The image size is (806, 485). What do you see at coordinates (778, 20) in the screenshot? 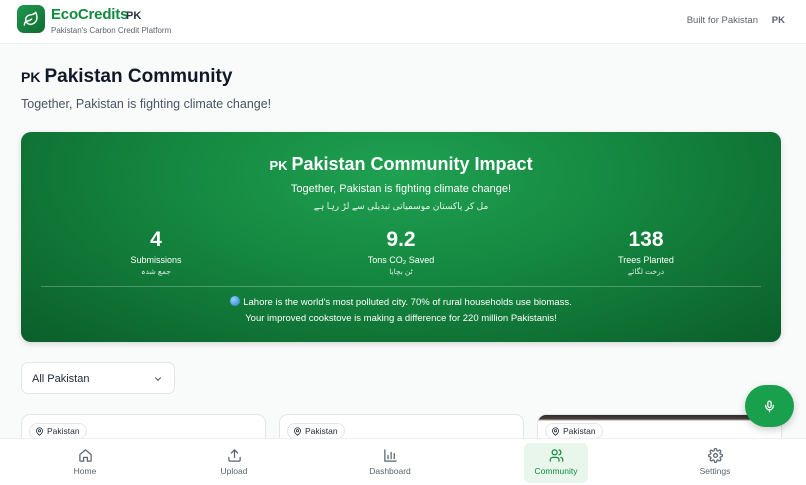
I see `built-for-flag: PK` at bounding box center [778, 20].